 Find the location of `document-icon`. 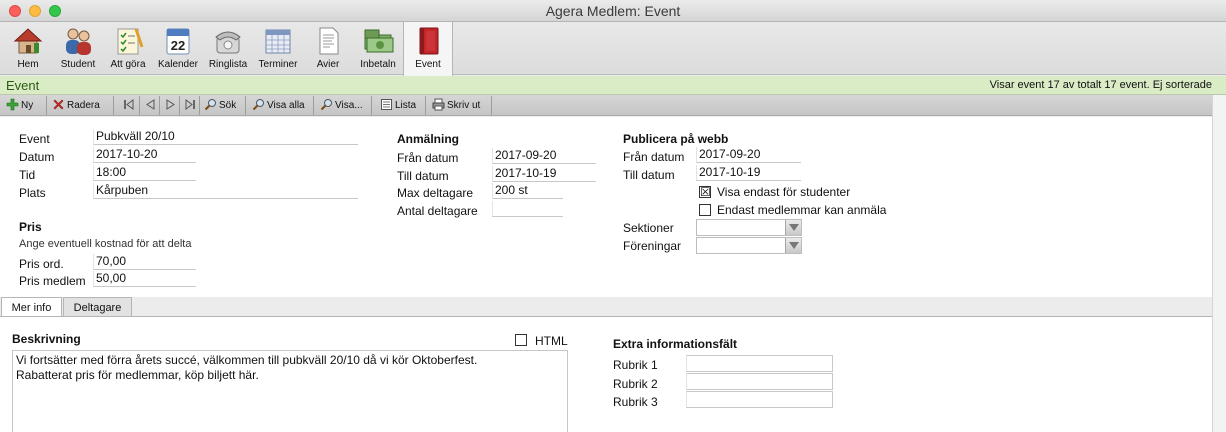

document-icon is located at coordinates (329, 41).